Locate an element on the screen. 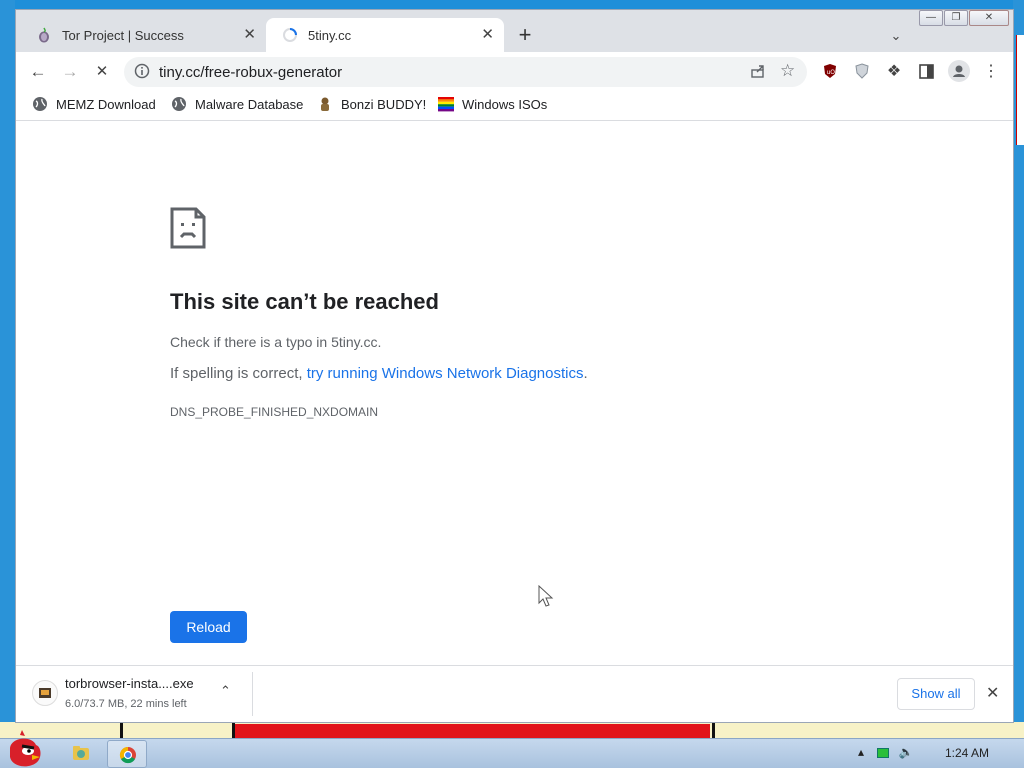  minimize-button: — is located at coordinates (931, 18).